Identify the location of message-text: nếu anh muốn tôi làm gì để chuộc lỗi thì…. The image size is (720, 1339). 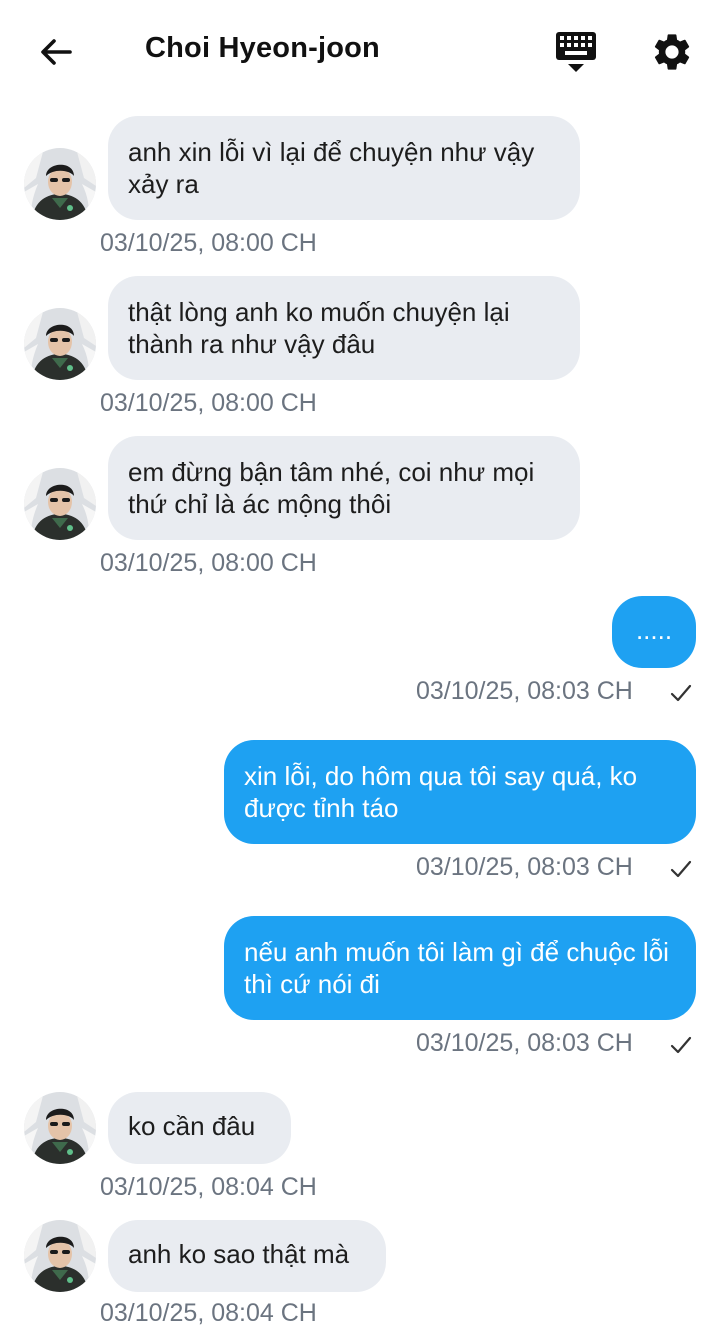
(456, 968).